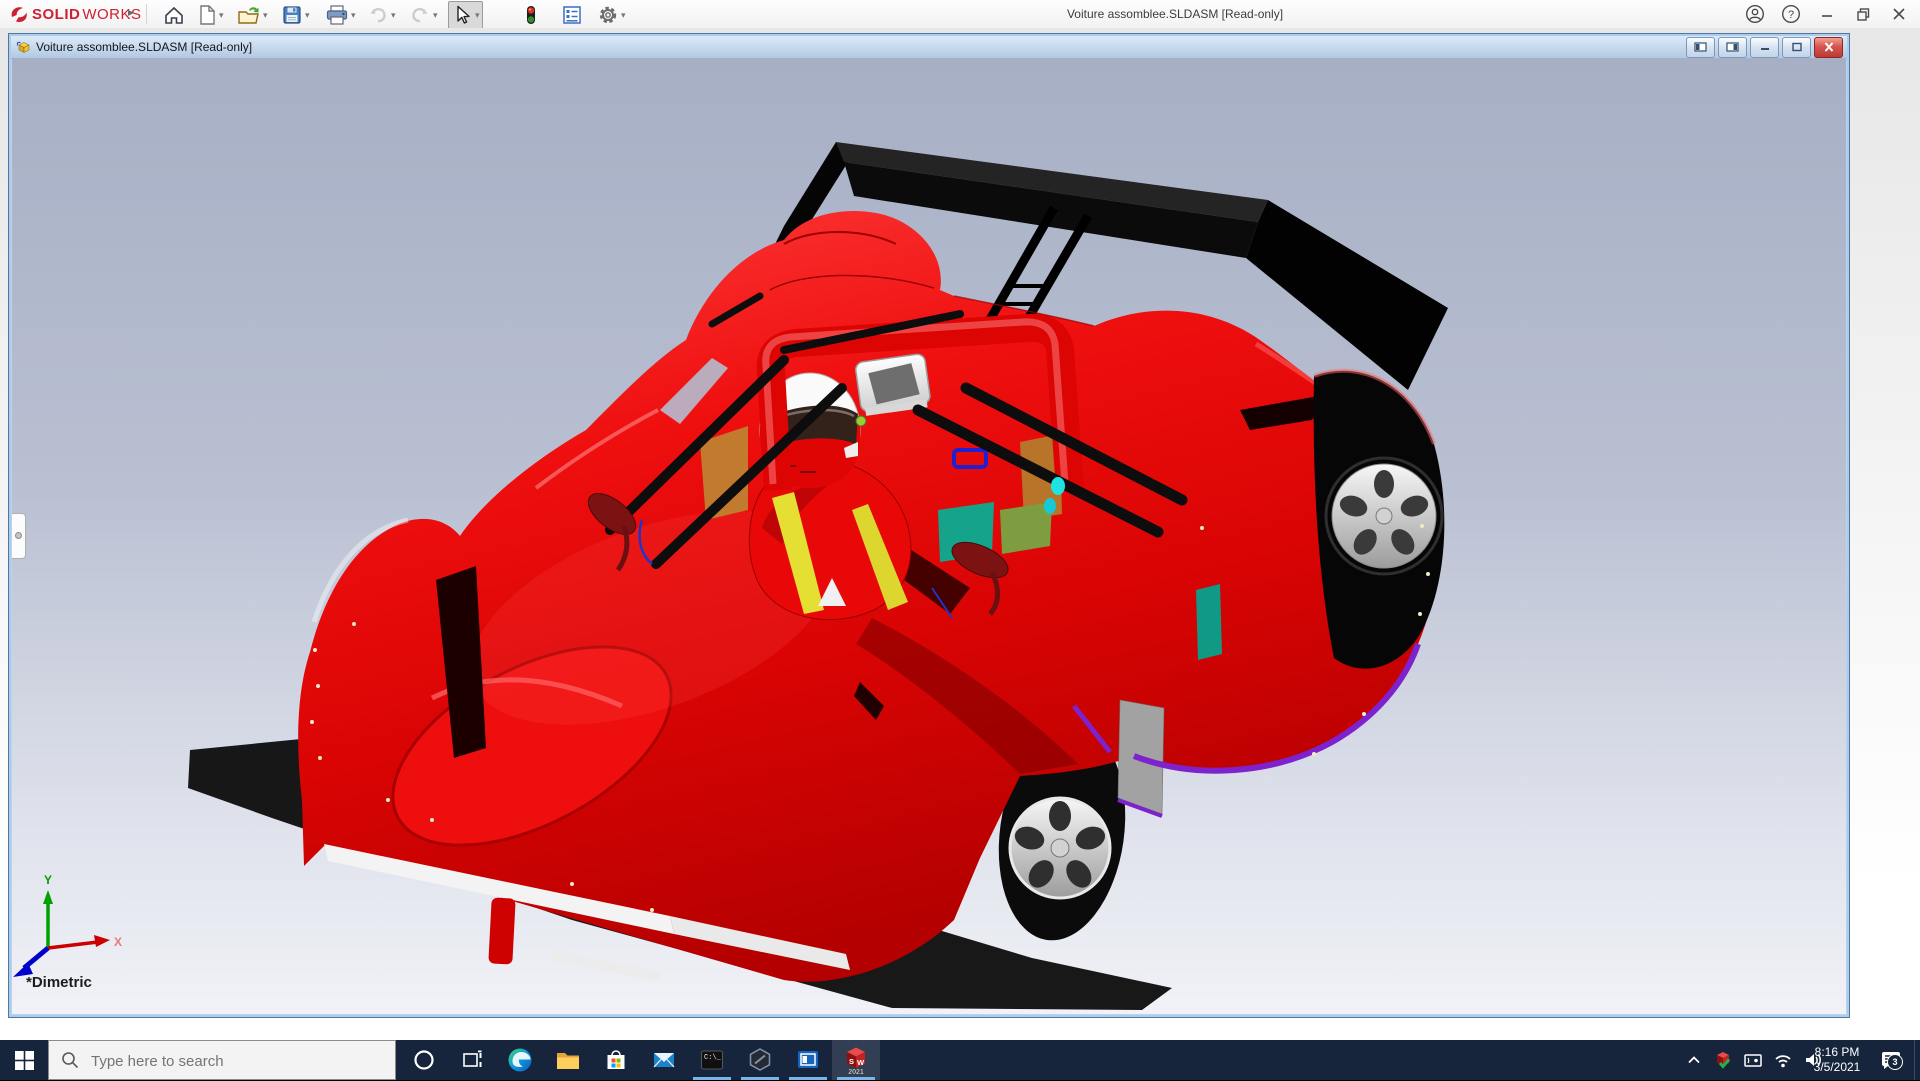 The height and width of the screenshot is (1081, 1920). I want to click on gear-icon, so click(608, 15).